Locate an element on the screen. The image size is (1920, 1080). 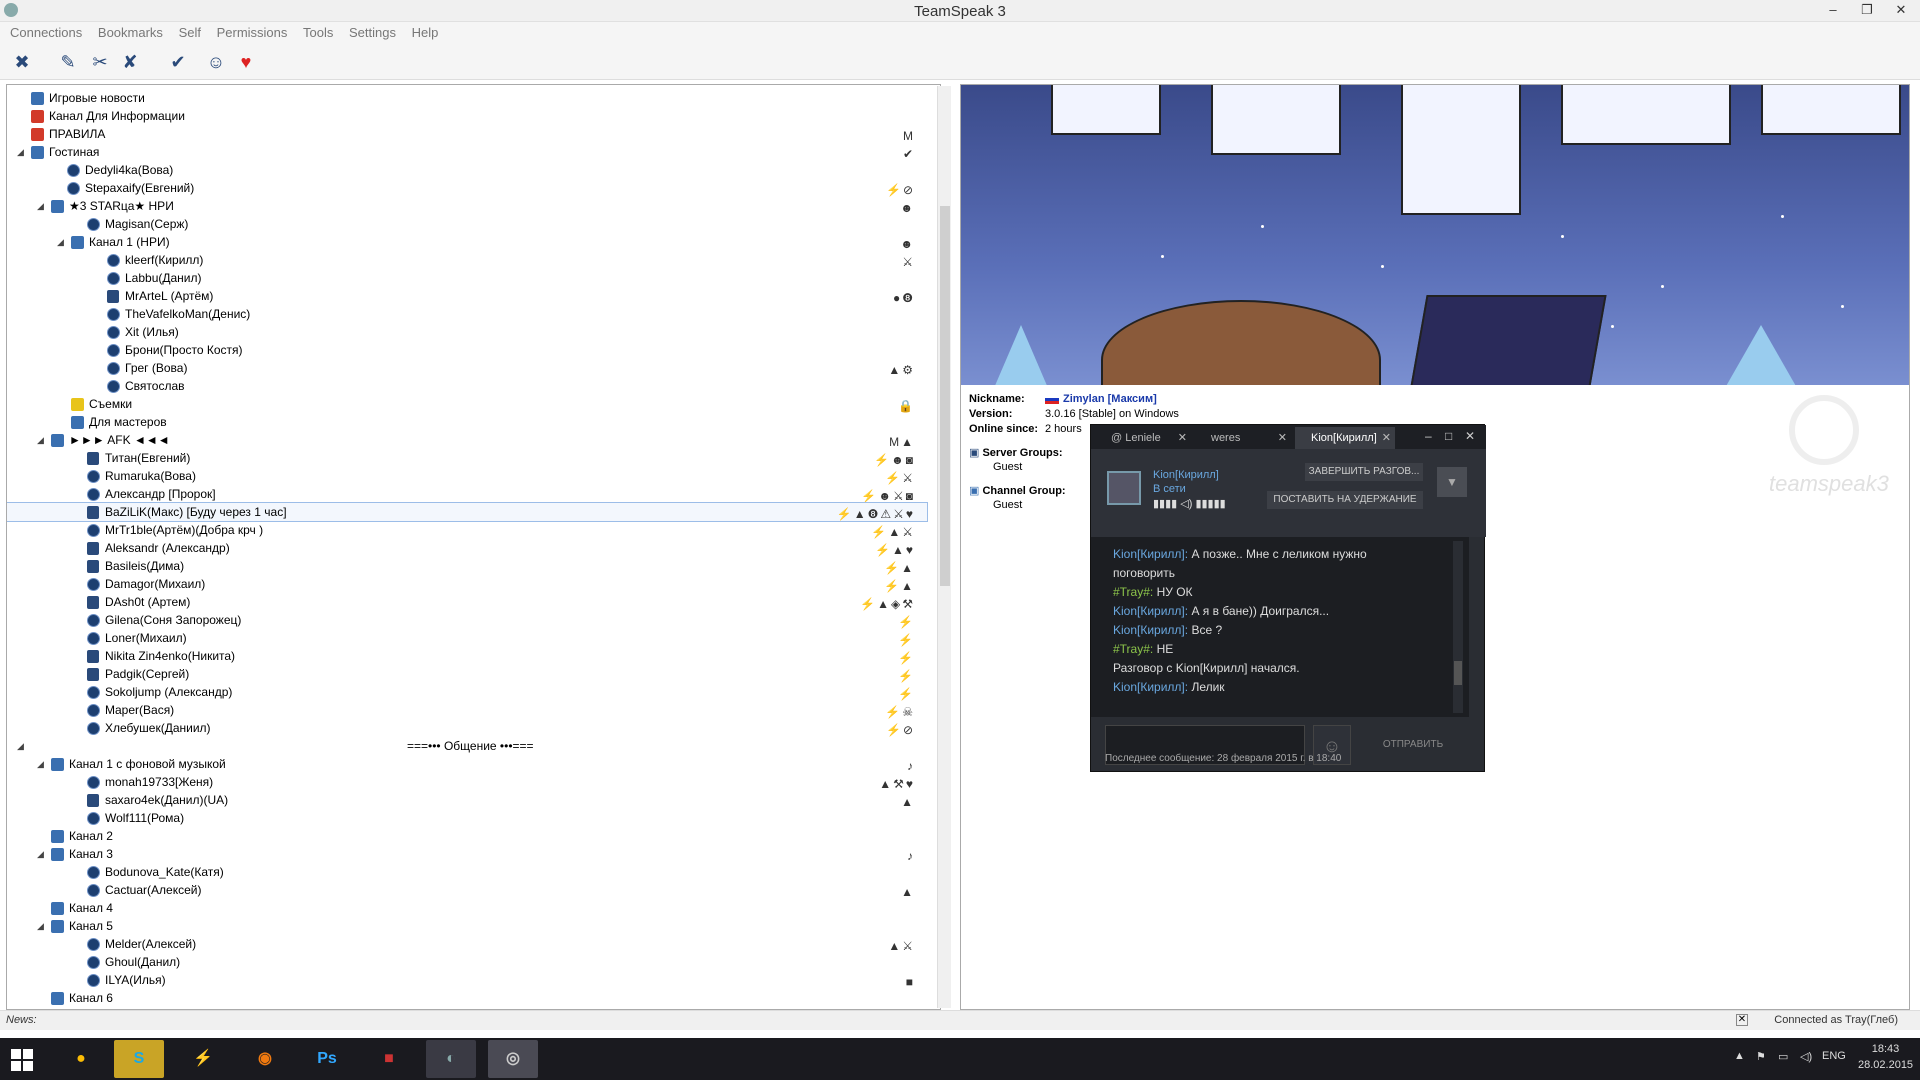
volume-icon: ▮▮▮▮ ◁) ▮▮▮▮▮ is located at coordinates (1189, 503).